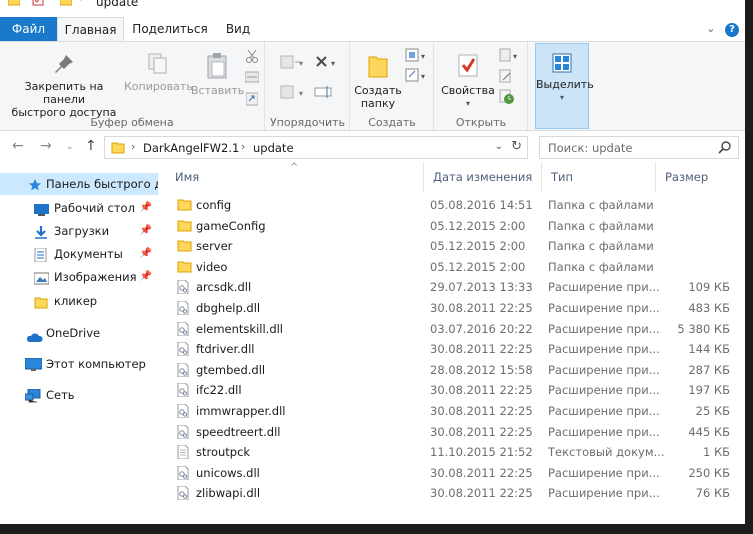 The height and width of the screenshot is (534, 753). I want to click on window-title: update, so click(117, 4).